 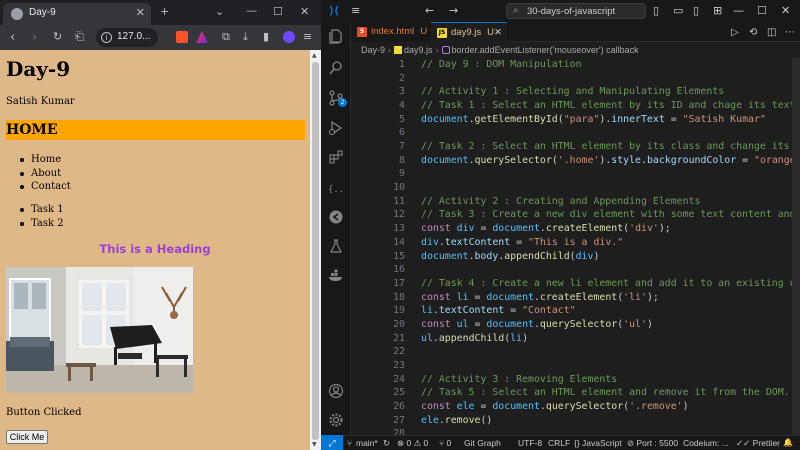 I want to click on back-icon: ‹, so click(x=12, y=37).